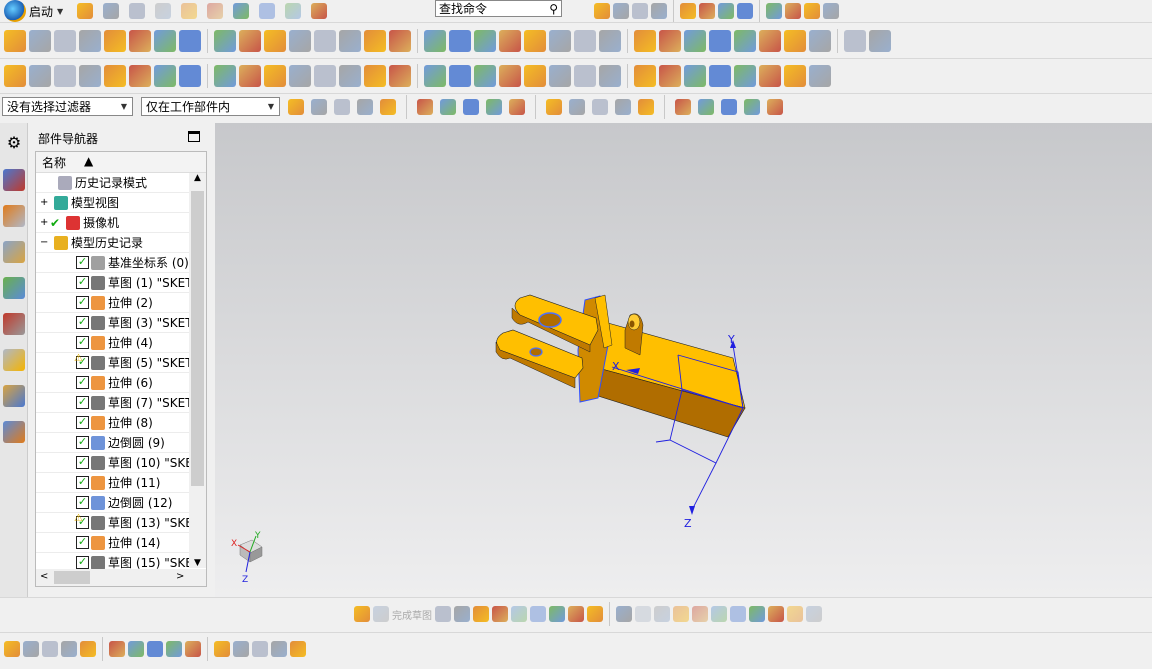 The height and width of the screenshot is (669, 1152). I want to click on tag-icon, so click(90, 76).